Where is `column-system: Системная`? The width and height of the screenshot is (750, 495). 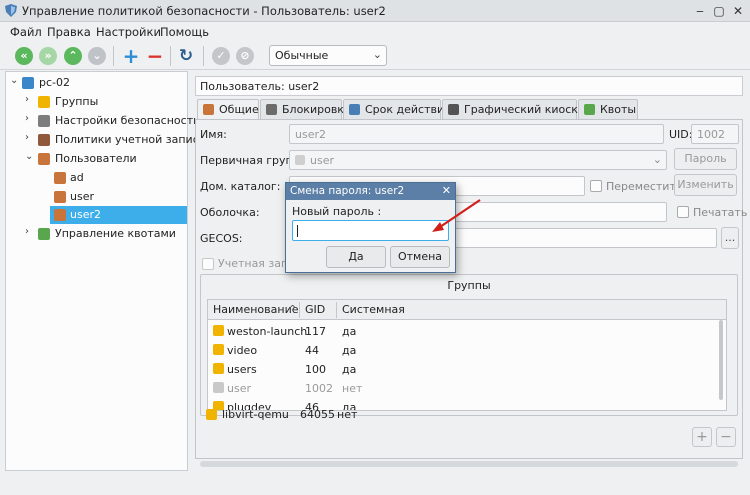
column-system: Системная is located at coordinates (373, 309).